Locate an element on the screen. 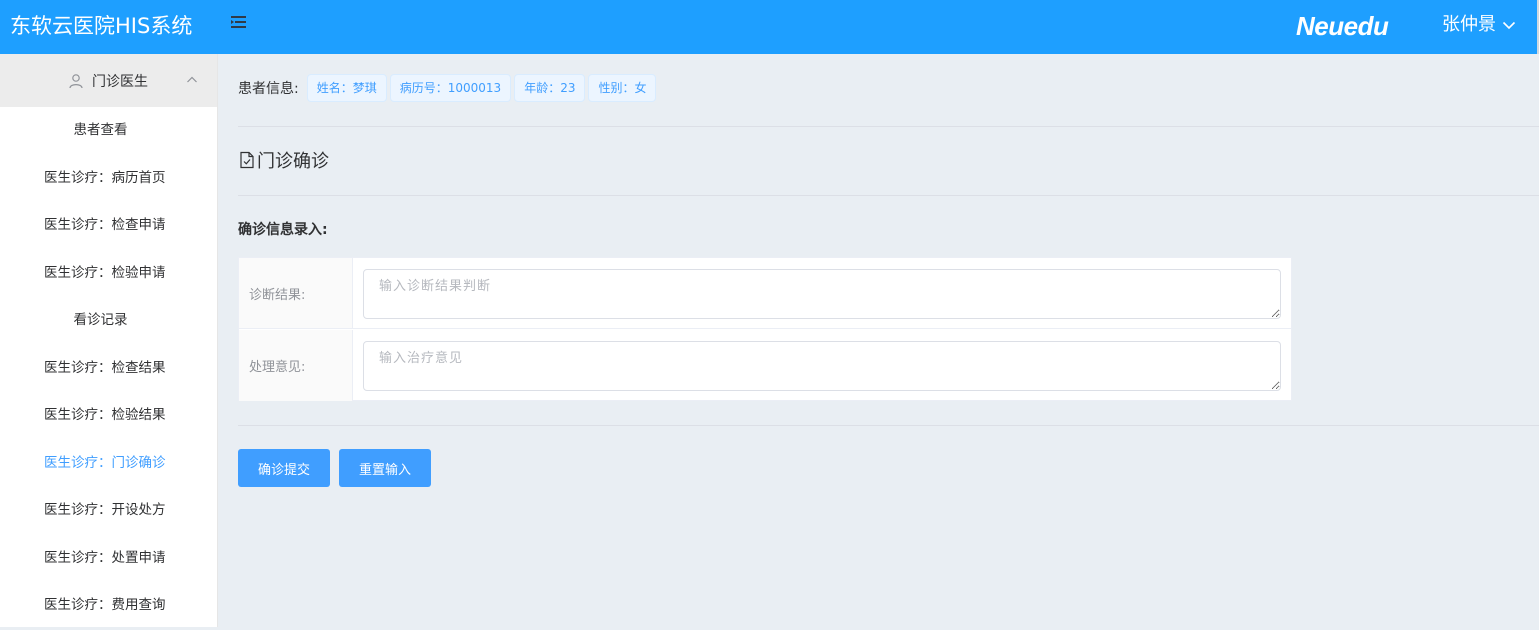  top-header: 东软云医院HIS系统 Neuedu 张仲景 is located at coordinates (769, 27).